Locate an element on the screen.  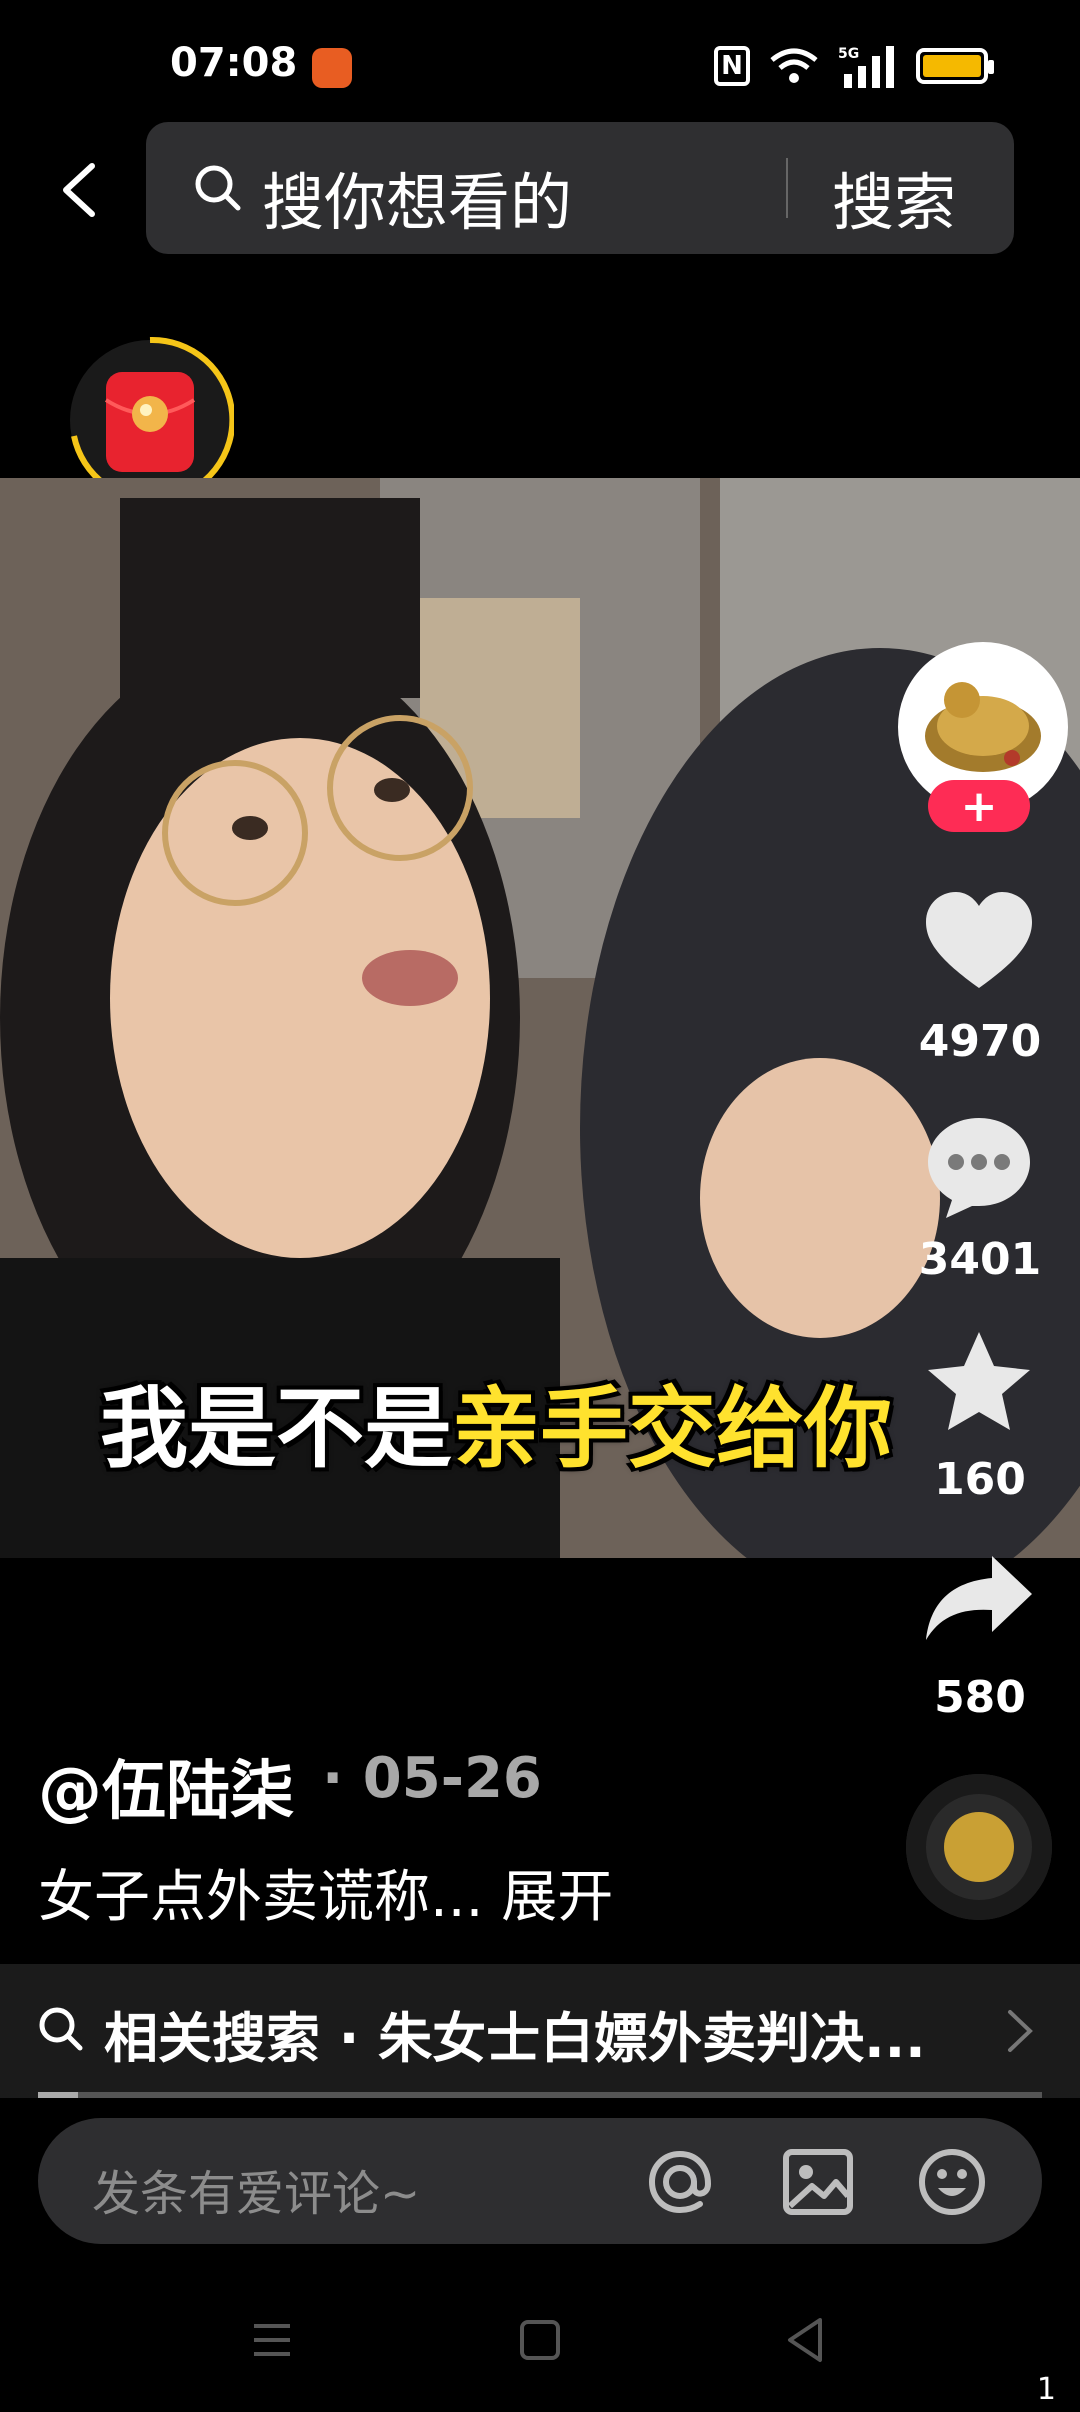
emoji-icon is located at coordinates (952, 2182).